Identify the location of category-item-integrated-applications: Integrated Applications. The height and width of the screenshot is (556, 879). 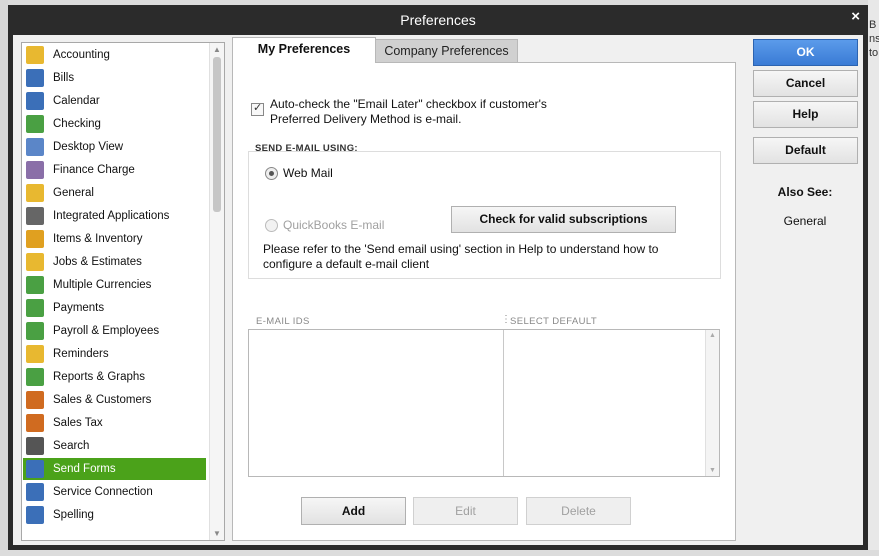
(114, 216).